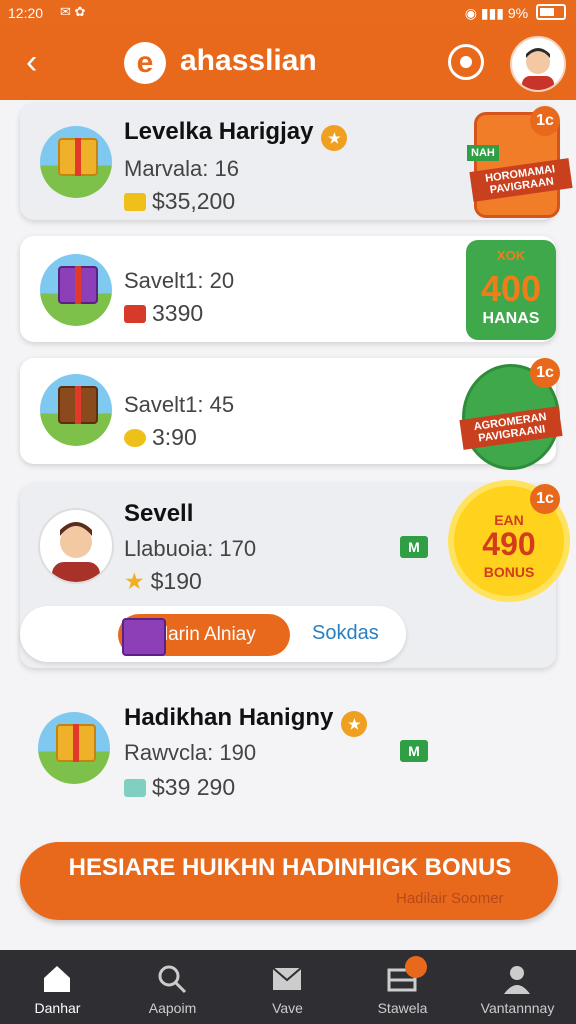  What do you see at coordinates (290, 867) in the screenshot?
I see `cta-label: HESIARE HUIKHN HADINHIGK BONUS` at bounding box center [290, 867].